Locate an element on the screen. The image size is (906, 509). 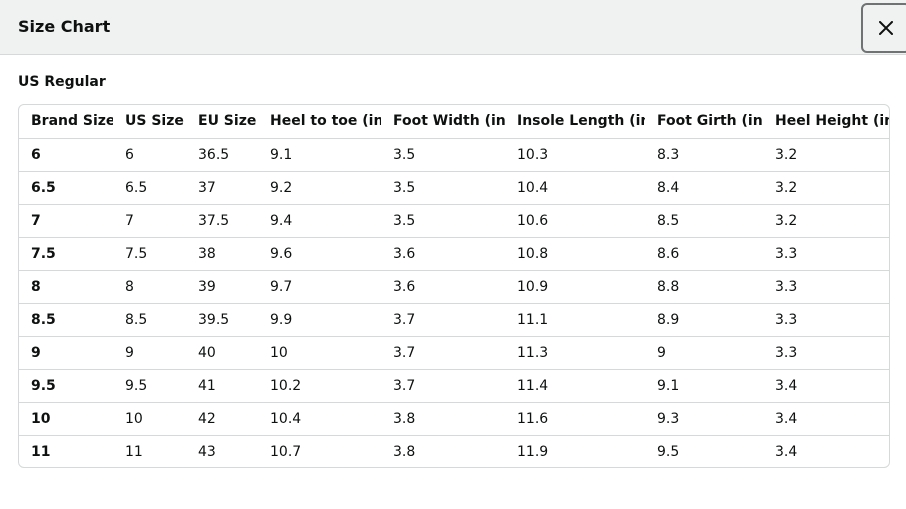
table-row: 8 8 39 9.7 3.6 10.9 8.8 3.3 is located at coordinates (454, 286).